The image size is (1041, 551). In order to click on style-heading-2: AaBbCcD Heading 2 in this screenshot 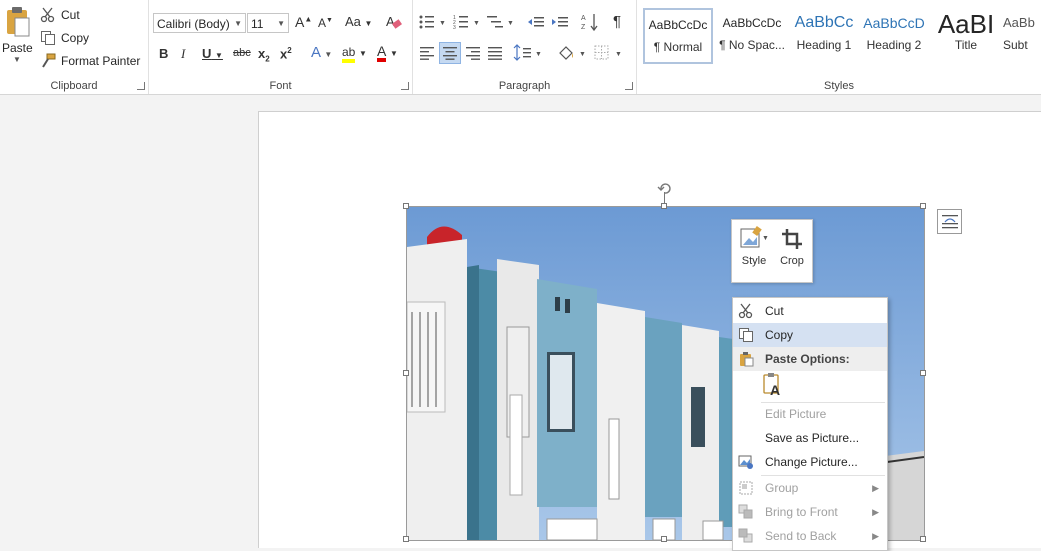, I will do `click(894, 36)`.